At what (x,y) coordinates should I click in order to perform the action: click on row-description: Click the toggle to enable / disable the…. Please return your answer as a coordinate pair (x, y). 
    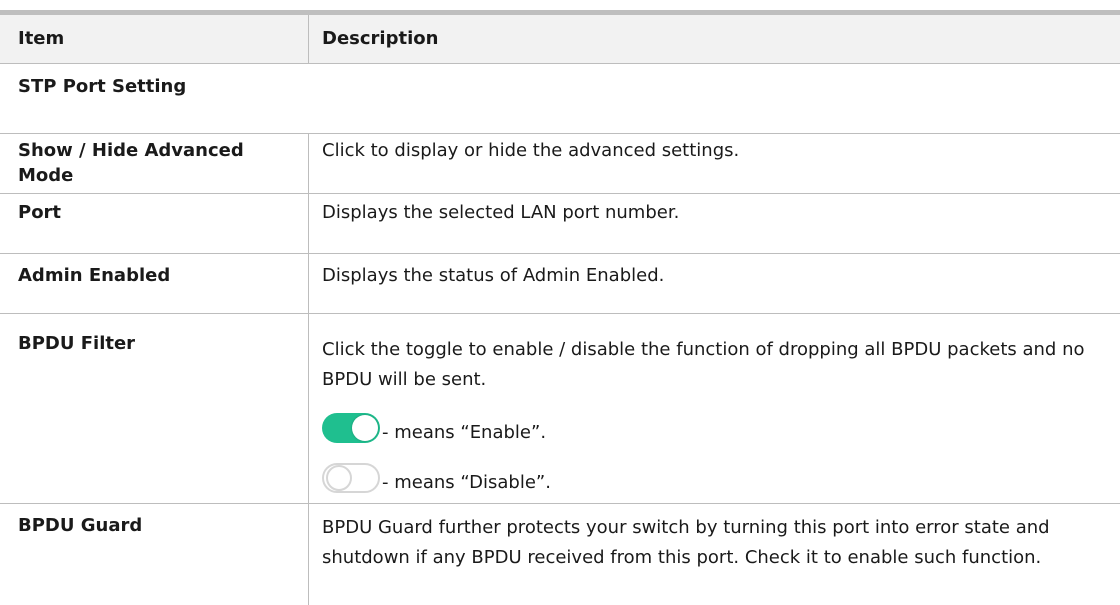
    Looking at the image, I should click on (703, 364).